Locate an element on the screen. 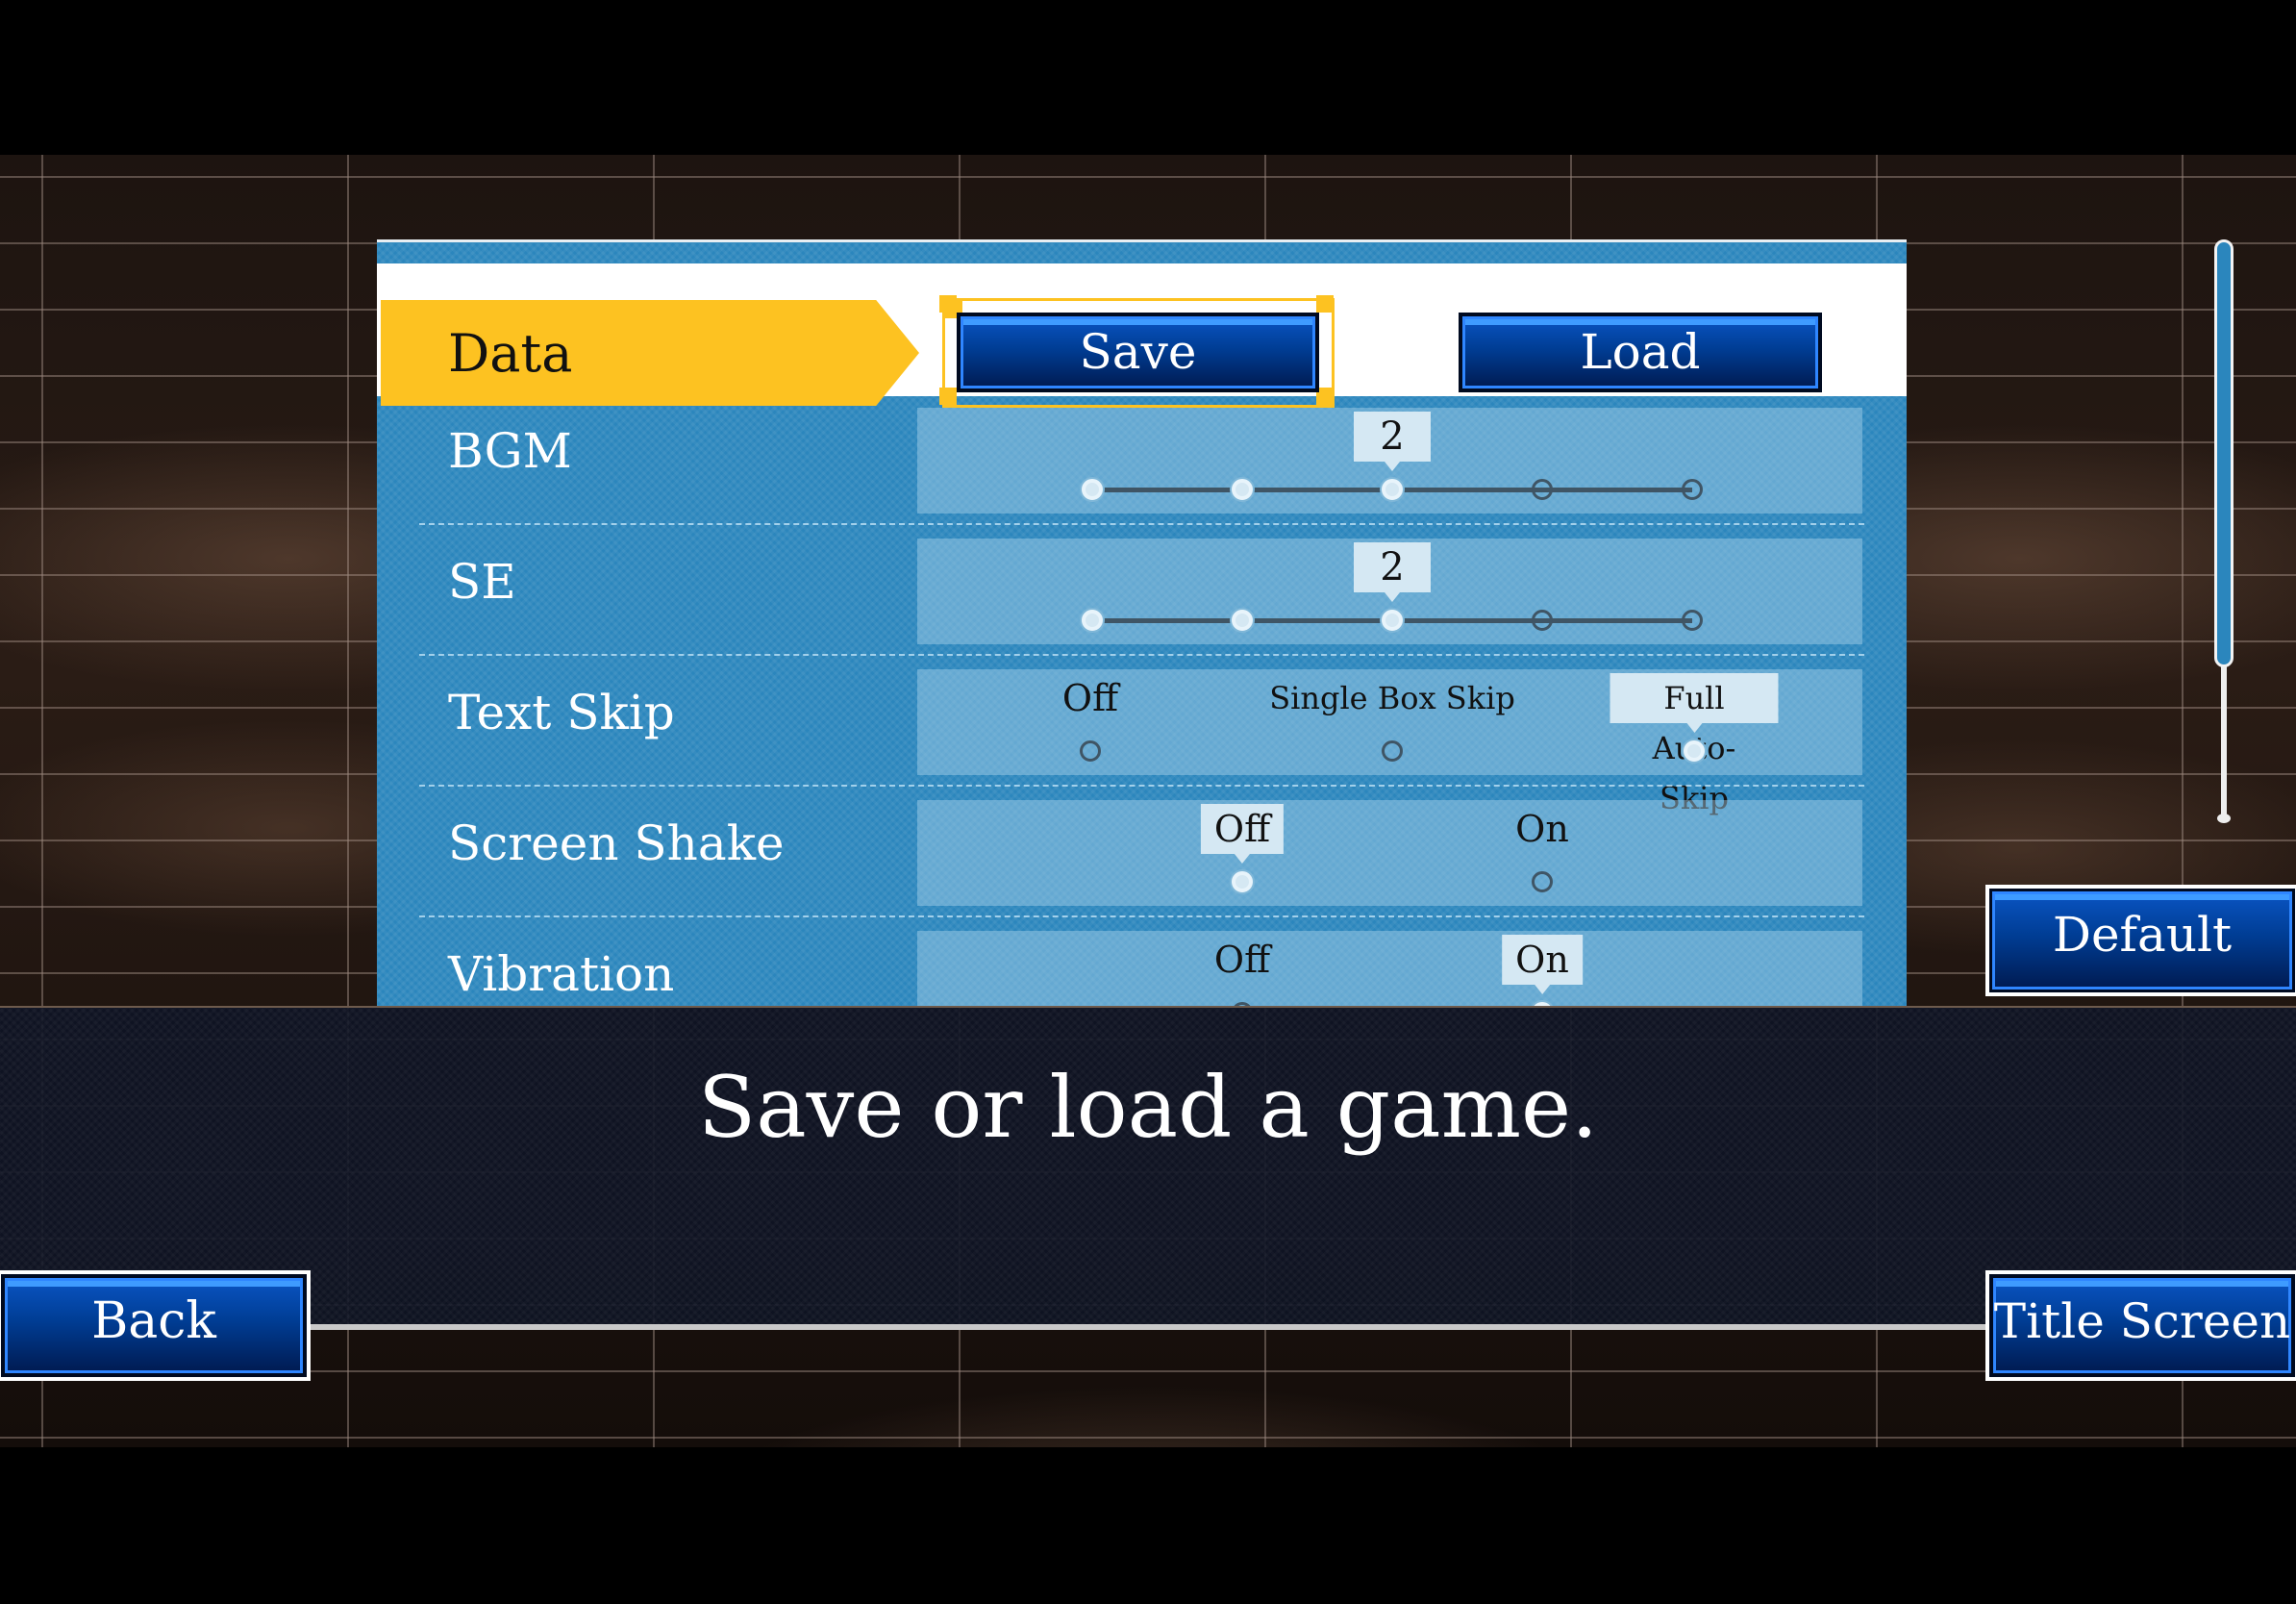 The height and width of the screenshot is (1604, 2296). vibration-control: Off On is located at coordinates (1389, 969).